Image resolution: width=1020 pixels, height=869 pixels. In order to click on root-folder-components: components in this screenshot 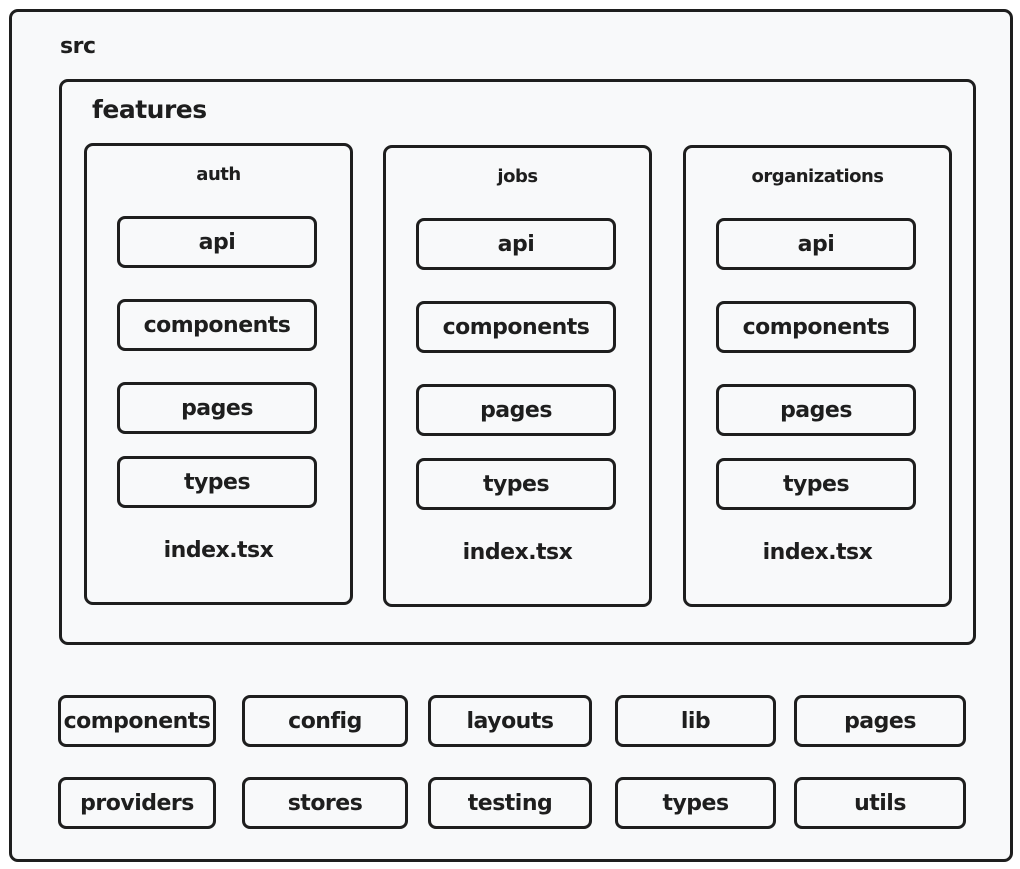, I will do `click(137, 721)`.